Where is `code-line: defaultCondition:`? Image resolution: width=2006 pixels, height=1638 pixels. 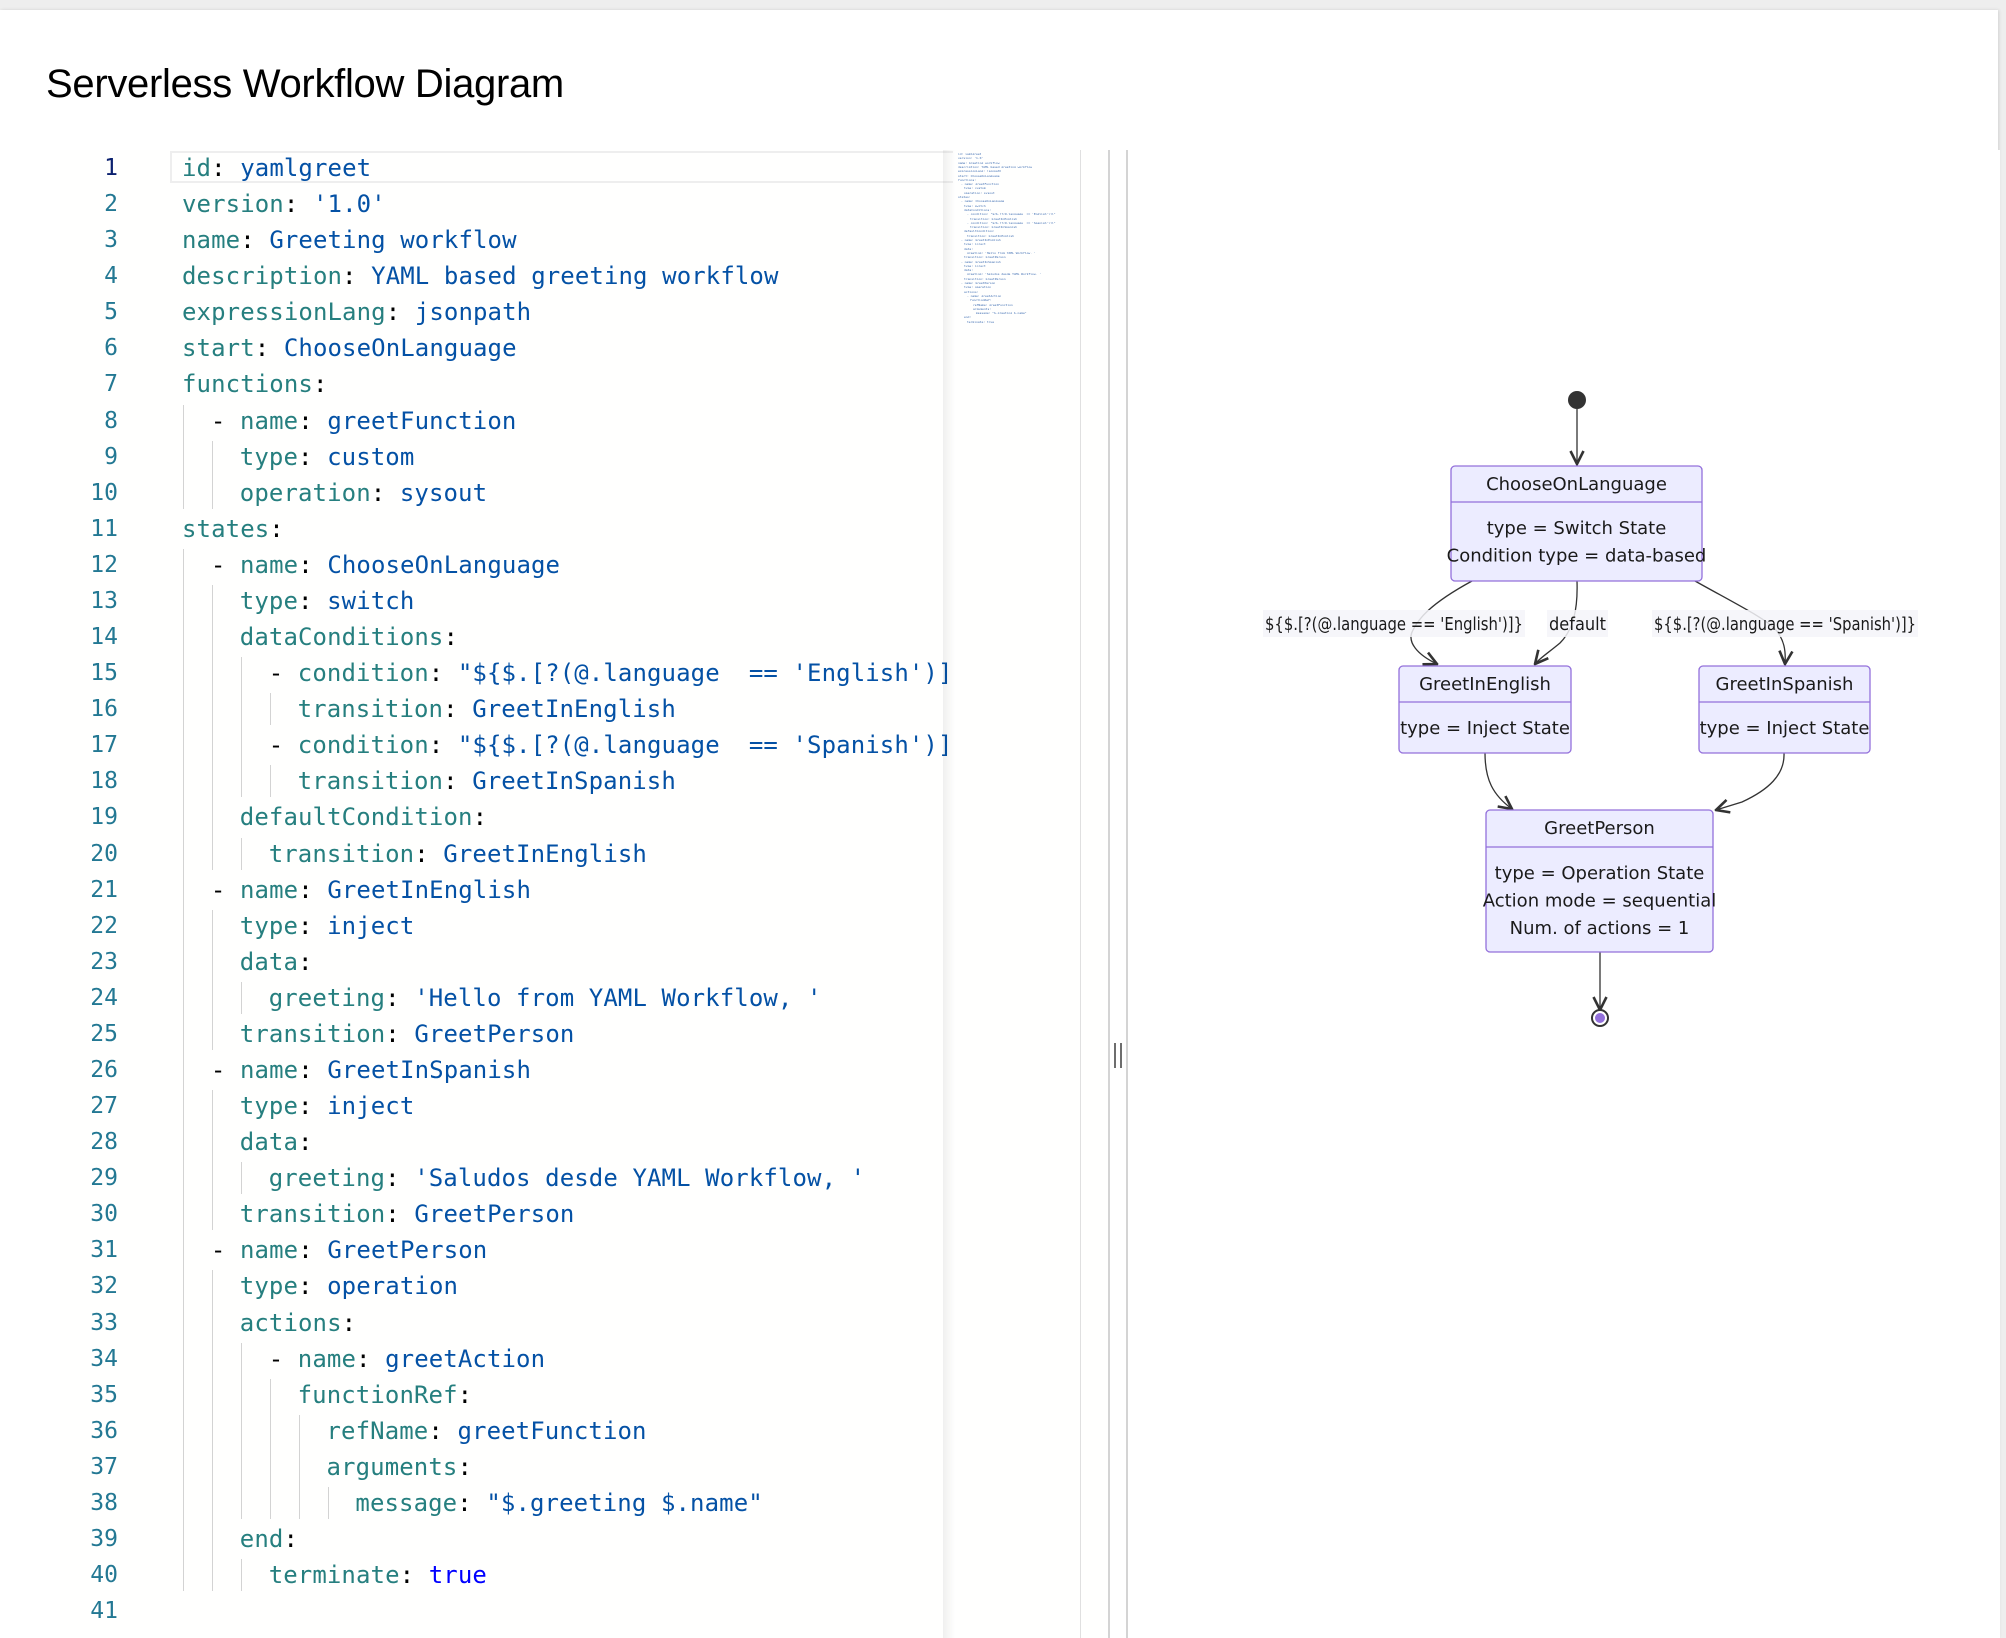
code-line: defaultCondition: is located at coordinates (363, 817).